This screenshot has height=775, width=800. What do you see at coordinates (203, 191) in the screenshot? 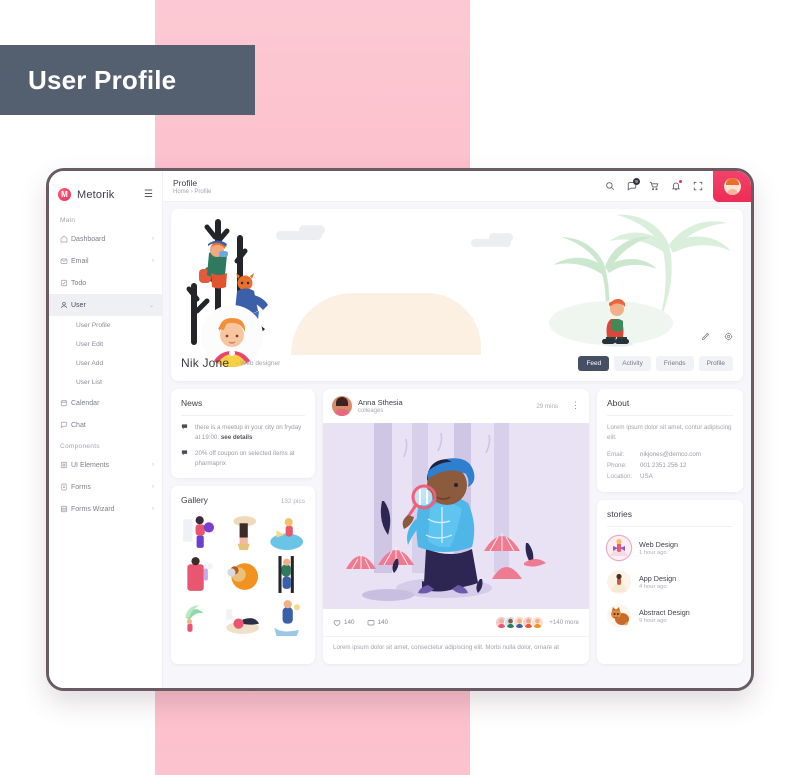
I see `breadcrumb-current: Profile` at bounding box center [203, 191].